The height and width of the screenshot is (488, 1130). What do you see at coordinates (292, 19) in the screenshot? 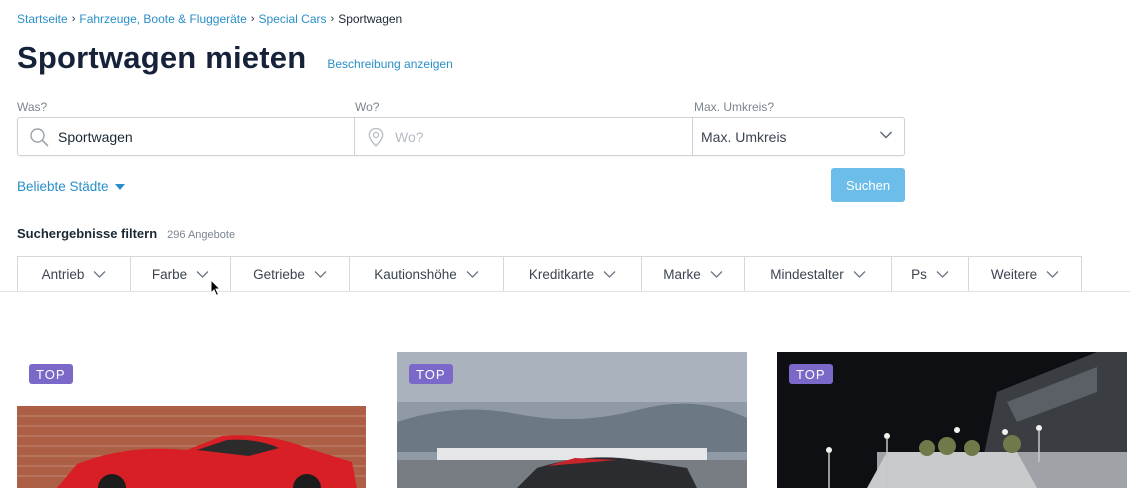
I see `breadcrumb-link-special-cars: Special Cars` at bounding box center [292, 19].